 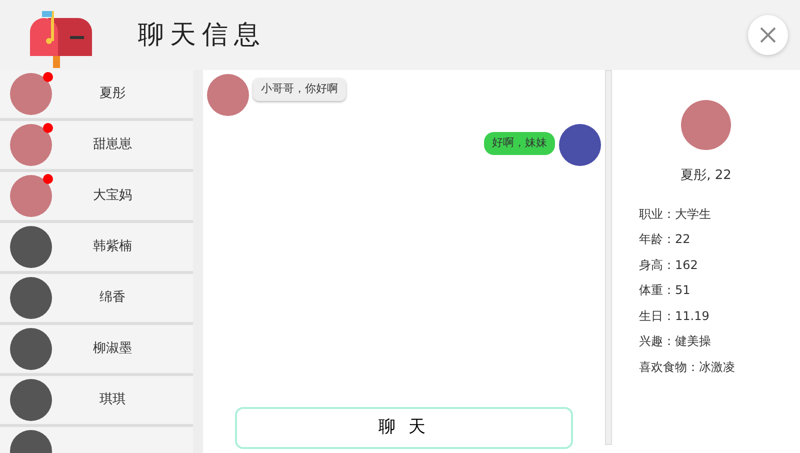 I want to click on contact-name: 夏彤, so click(x=112, y=94).